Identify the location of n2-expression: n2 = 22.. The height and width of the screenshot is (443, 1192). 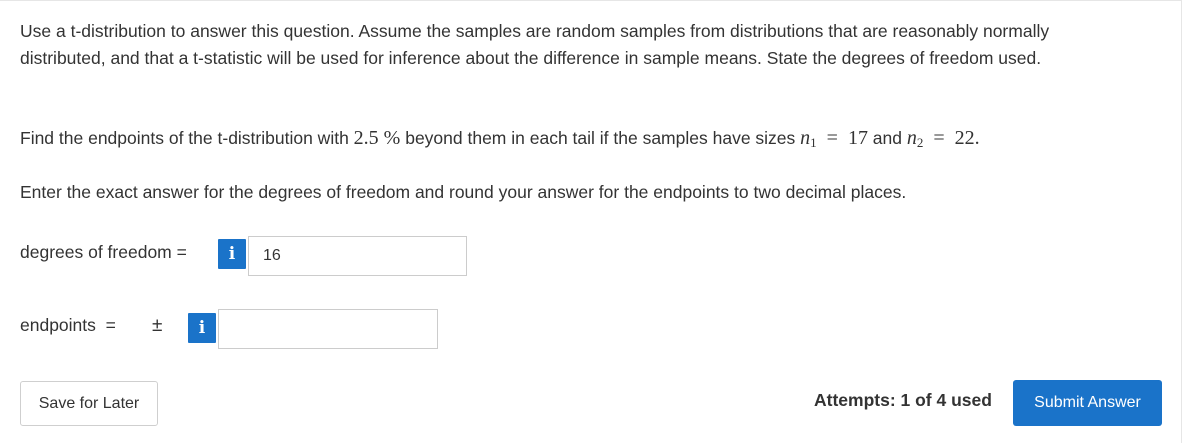
(943, 138).